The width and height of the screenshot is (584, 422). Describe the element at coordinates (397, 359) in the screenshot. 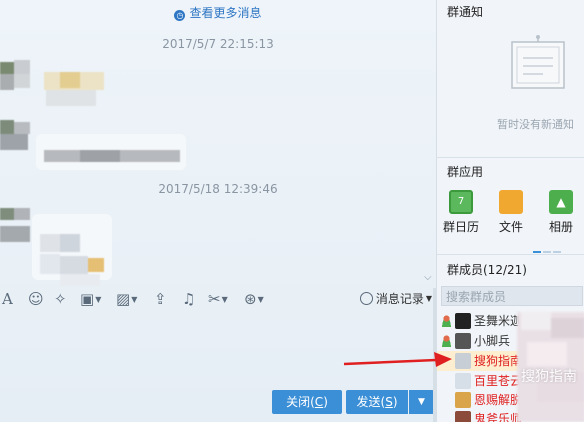

I see `annotation-arrow-icon` at that location.